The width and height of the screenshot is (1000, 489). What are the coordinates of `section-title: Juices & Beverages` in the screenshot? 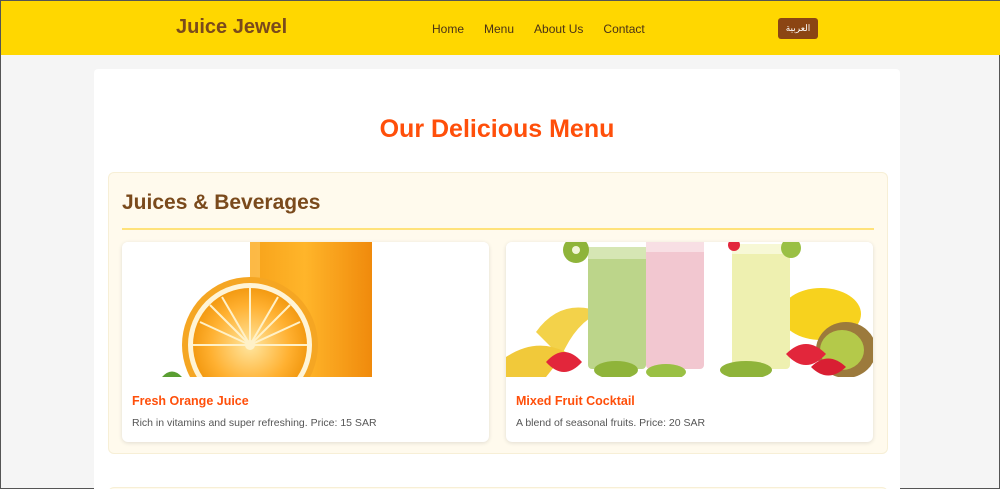 It's located at (221, 202).